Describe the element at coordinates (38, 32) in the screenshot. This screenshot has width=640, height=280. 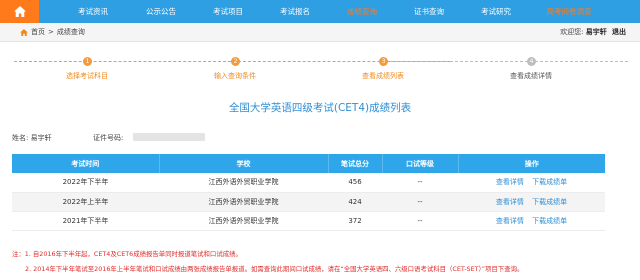
I see `breadcrumb-home-link: 首页` at that location.